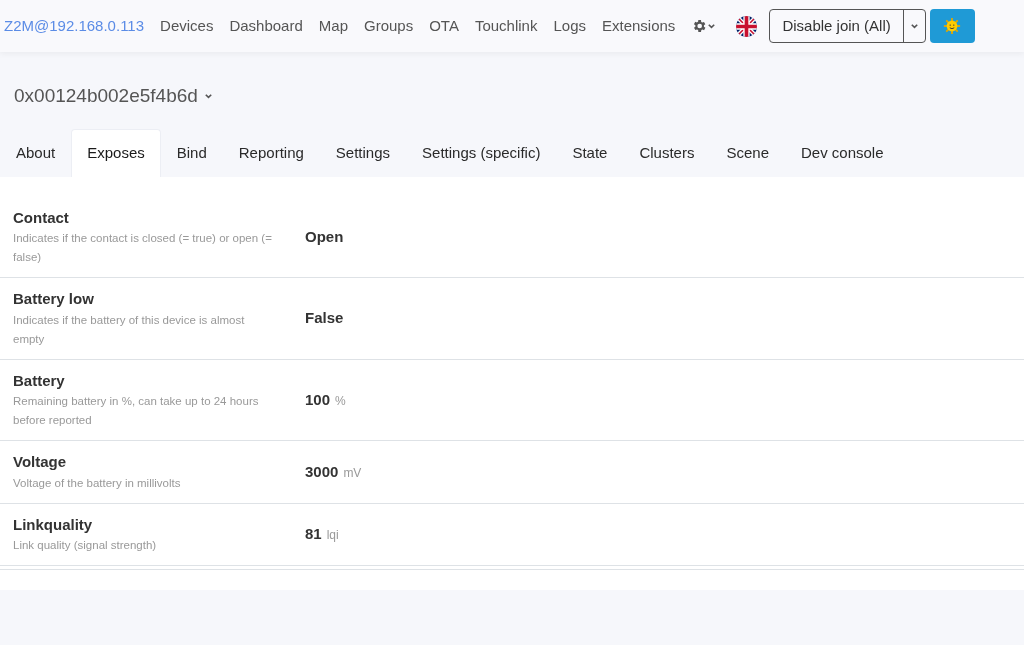 This screenshot has width=1024, height=645. I want to click on unit-label: lqi, so click(332, 535).